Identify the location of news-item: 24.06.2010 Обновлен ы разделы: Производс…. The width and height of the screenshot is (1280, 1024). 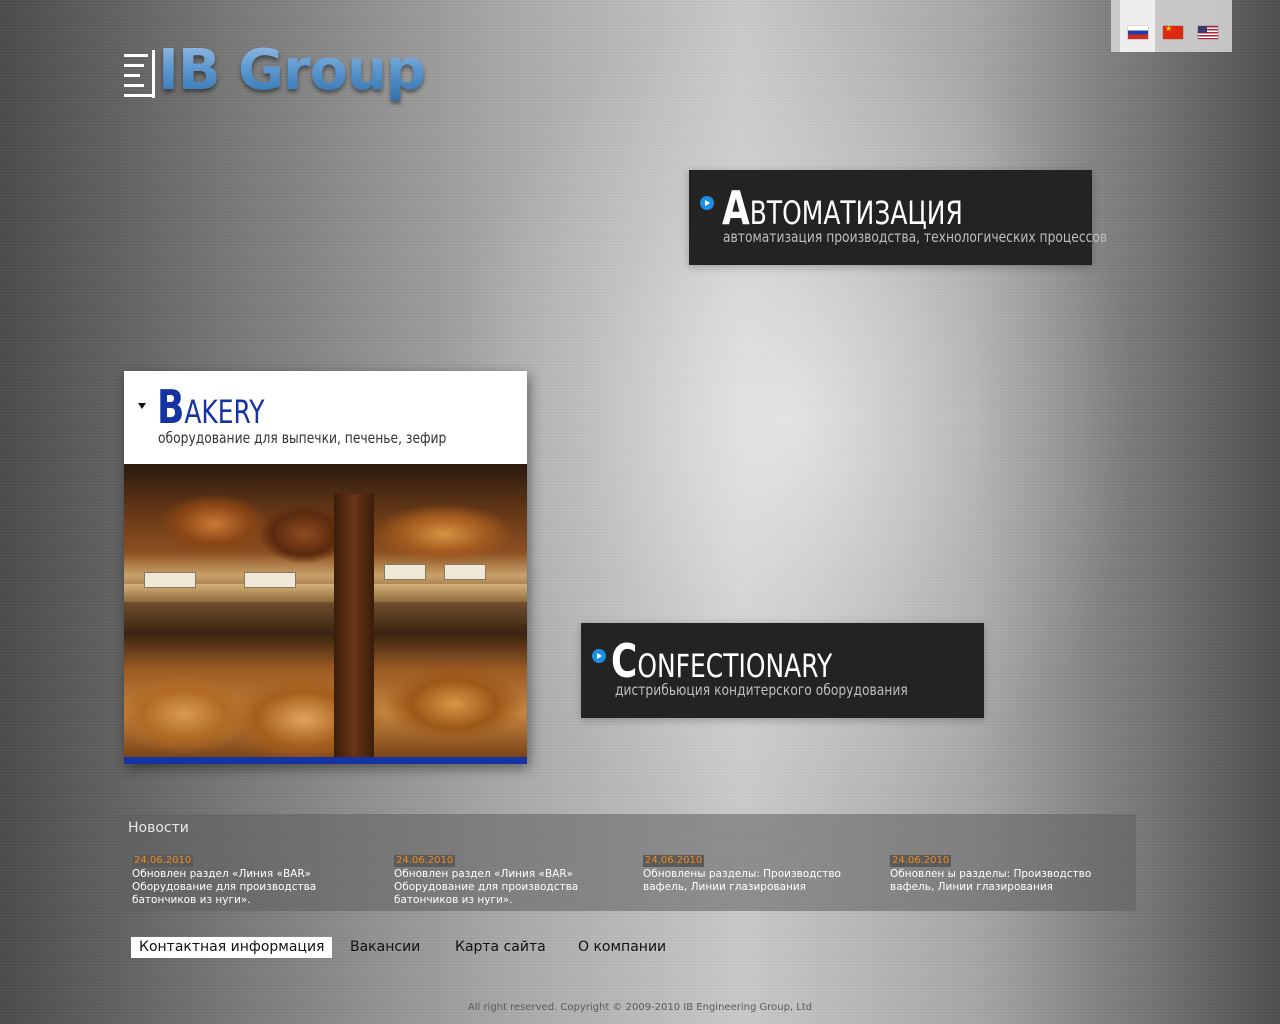
(1010, 871).